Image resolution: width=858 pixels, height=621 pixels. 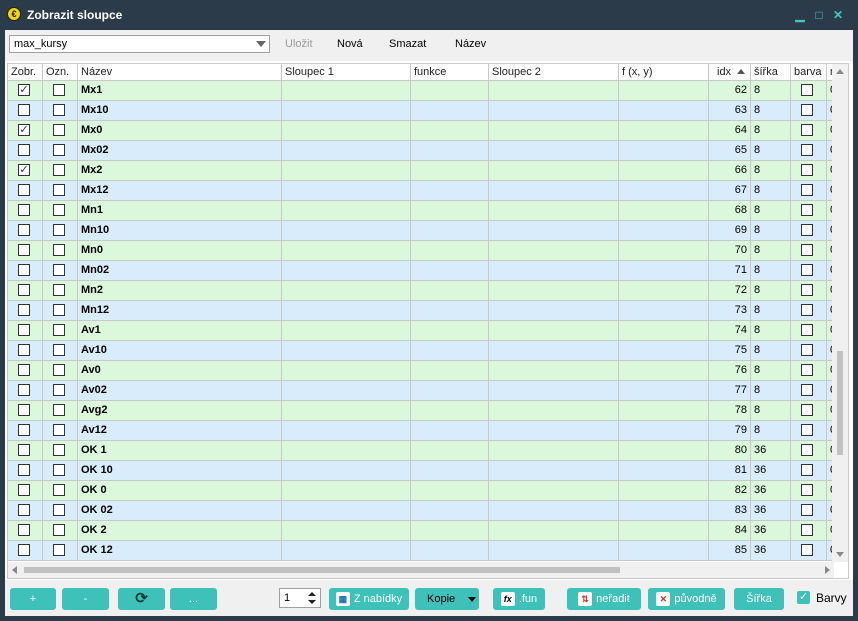 What do you see at coordinates (141, 599) in the screenshot?
I see `refresh-button: ⟳` at bounding box center [141, 599].